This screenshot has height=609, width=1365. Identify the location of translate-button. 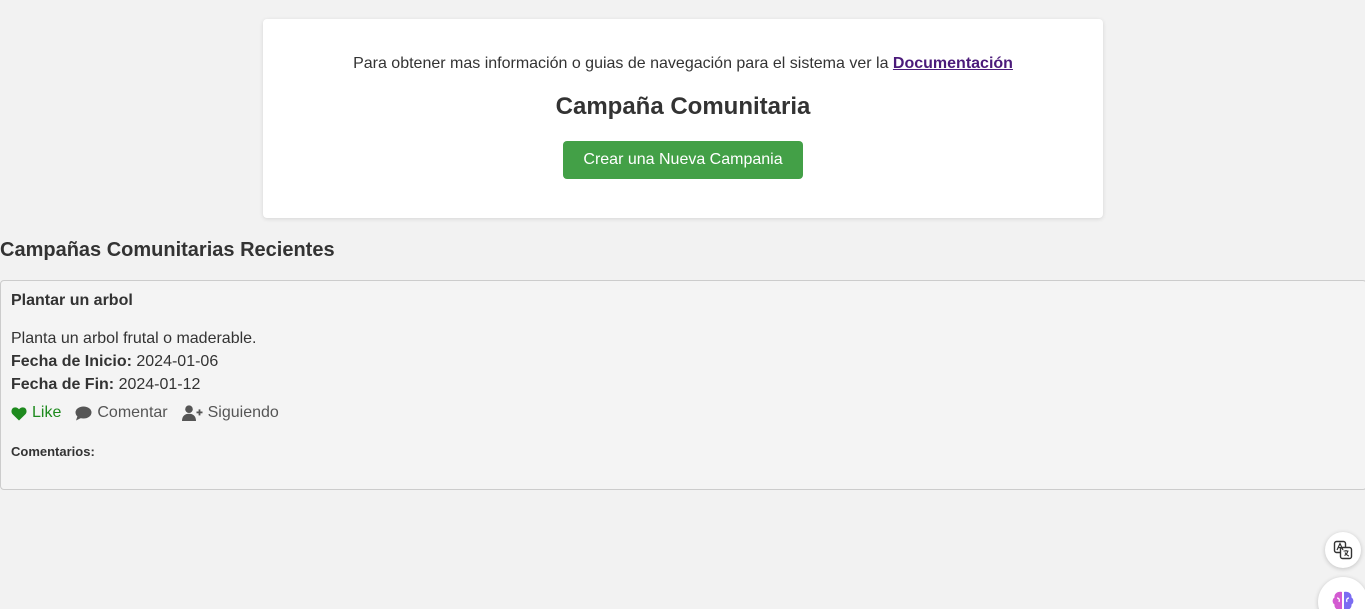
(1343, 550).